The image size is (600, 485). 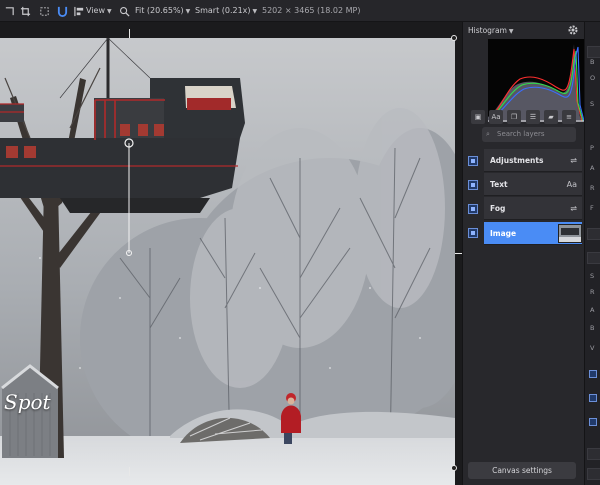 I want to click on layer-row-adjustments: Adjustments ⇌, so click(x=533, y=160).